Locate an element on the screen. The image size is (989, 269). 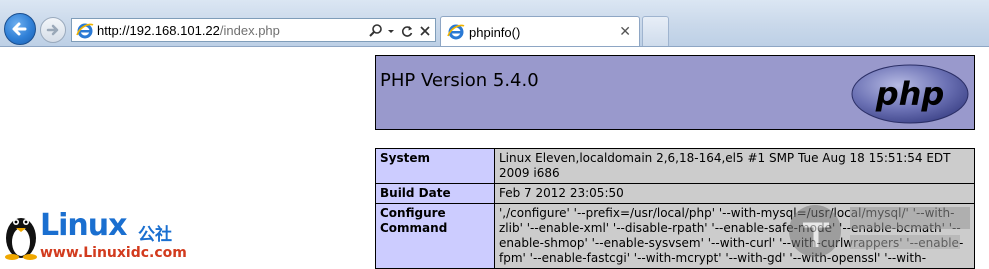
php-logo: php is located at coordinates (910, 94).